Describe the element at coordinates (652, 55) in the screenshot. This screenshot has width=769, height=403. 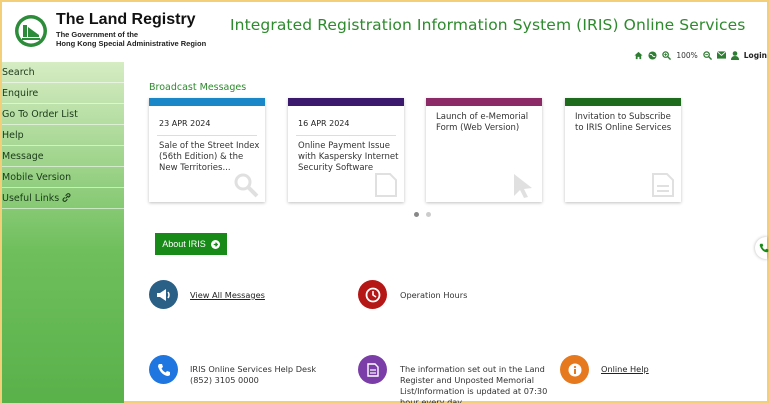
I see `globe-icon` at that location.